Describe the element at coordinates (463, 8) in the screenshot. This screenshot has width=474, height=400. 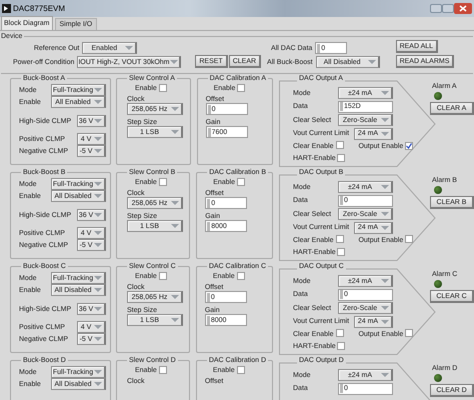
I see `close-icon` at that location.